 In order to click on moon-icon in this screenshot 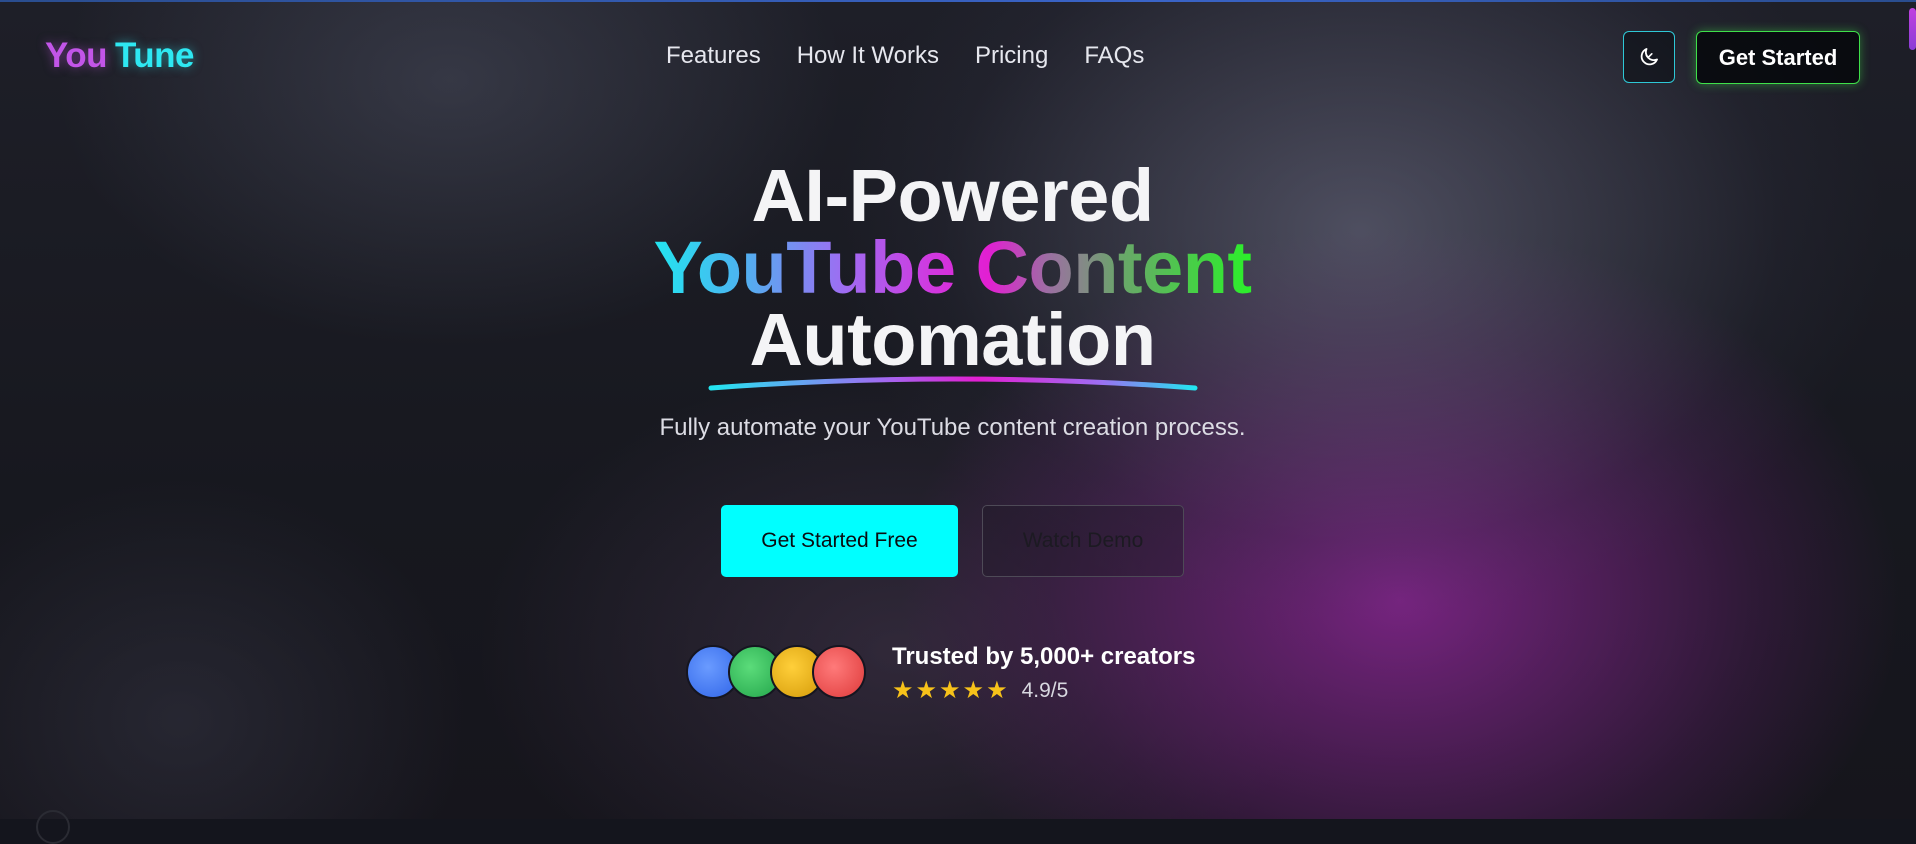, I will do `click(1649, 57)`.